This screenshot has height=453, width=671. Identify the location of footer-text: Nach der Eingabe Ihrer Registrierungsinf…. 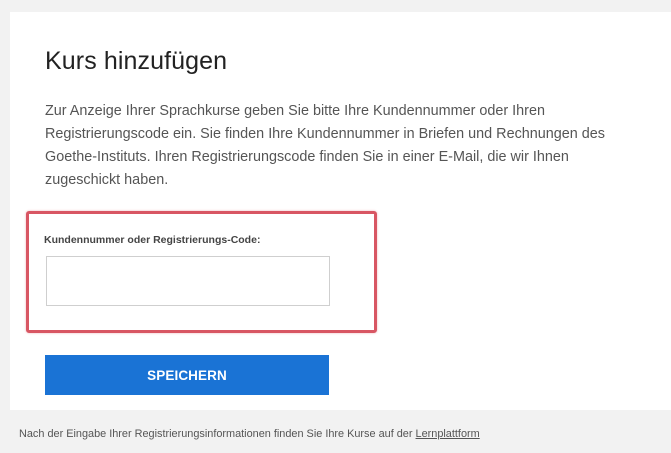
(217, 434).